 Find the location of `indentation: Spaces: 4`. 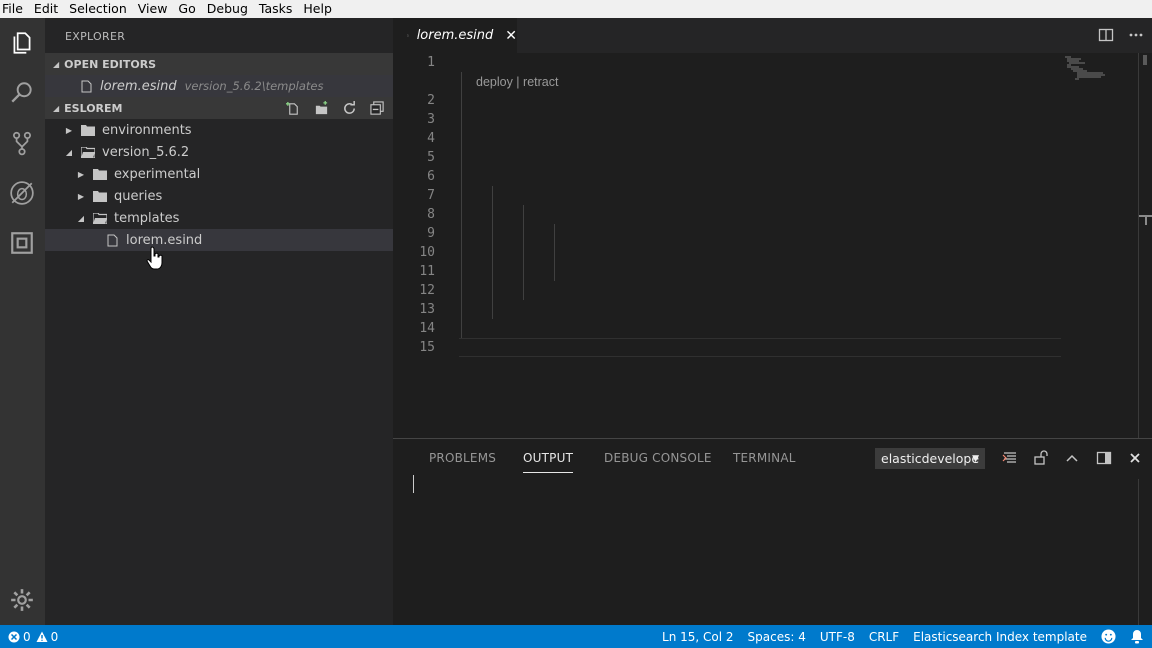

indentation: Spaces: 4 is located at coordinates (777, 637).